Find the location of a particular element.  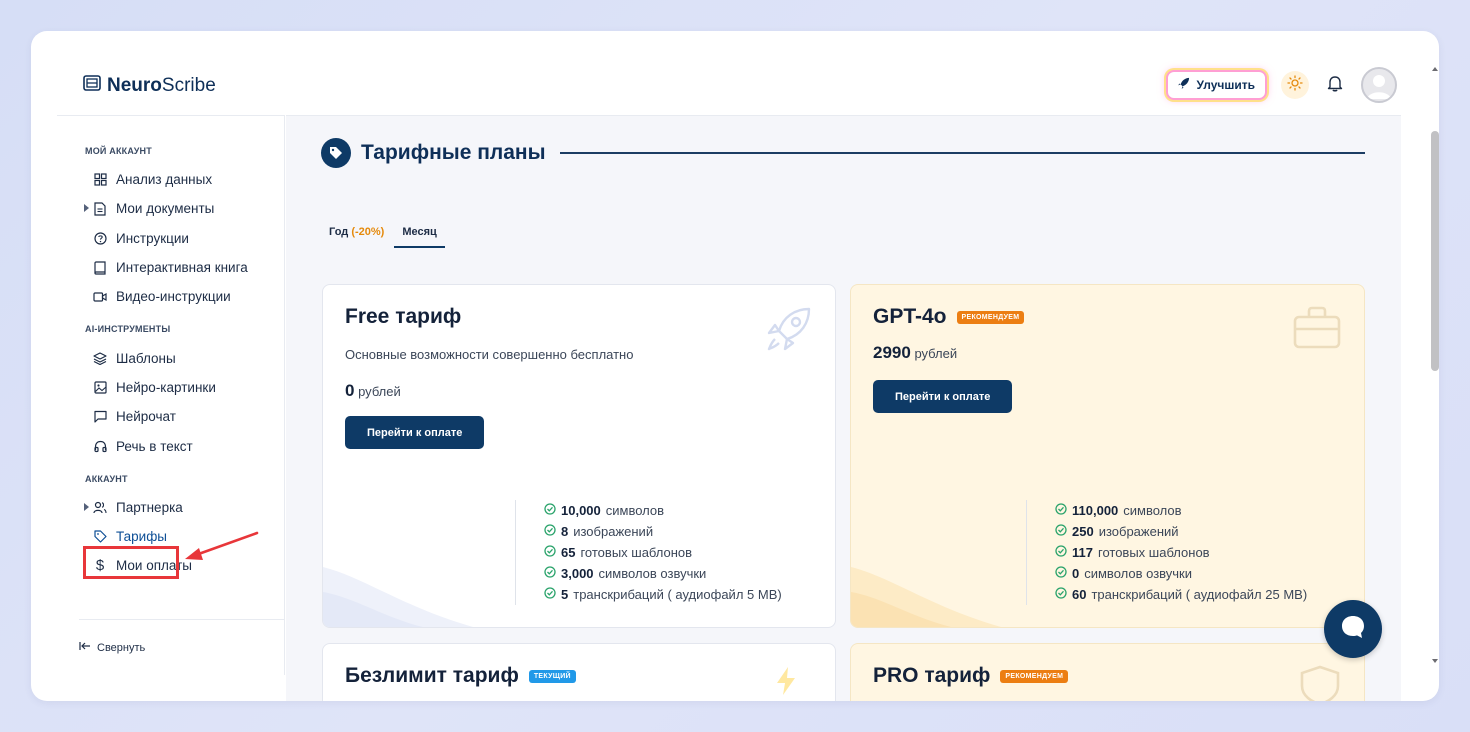

sun-icon is located at coordinates (1295, 85).